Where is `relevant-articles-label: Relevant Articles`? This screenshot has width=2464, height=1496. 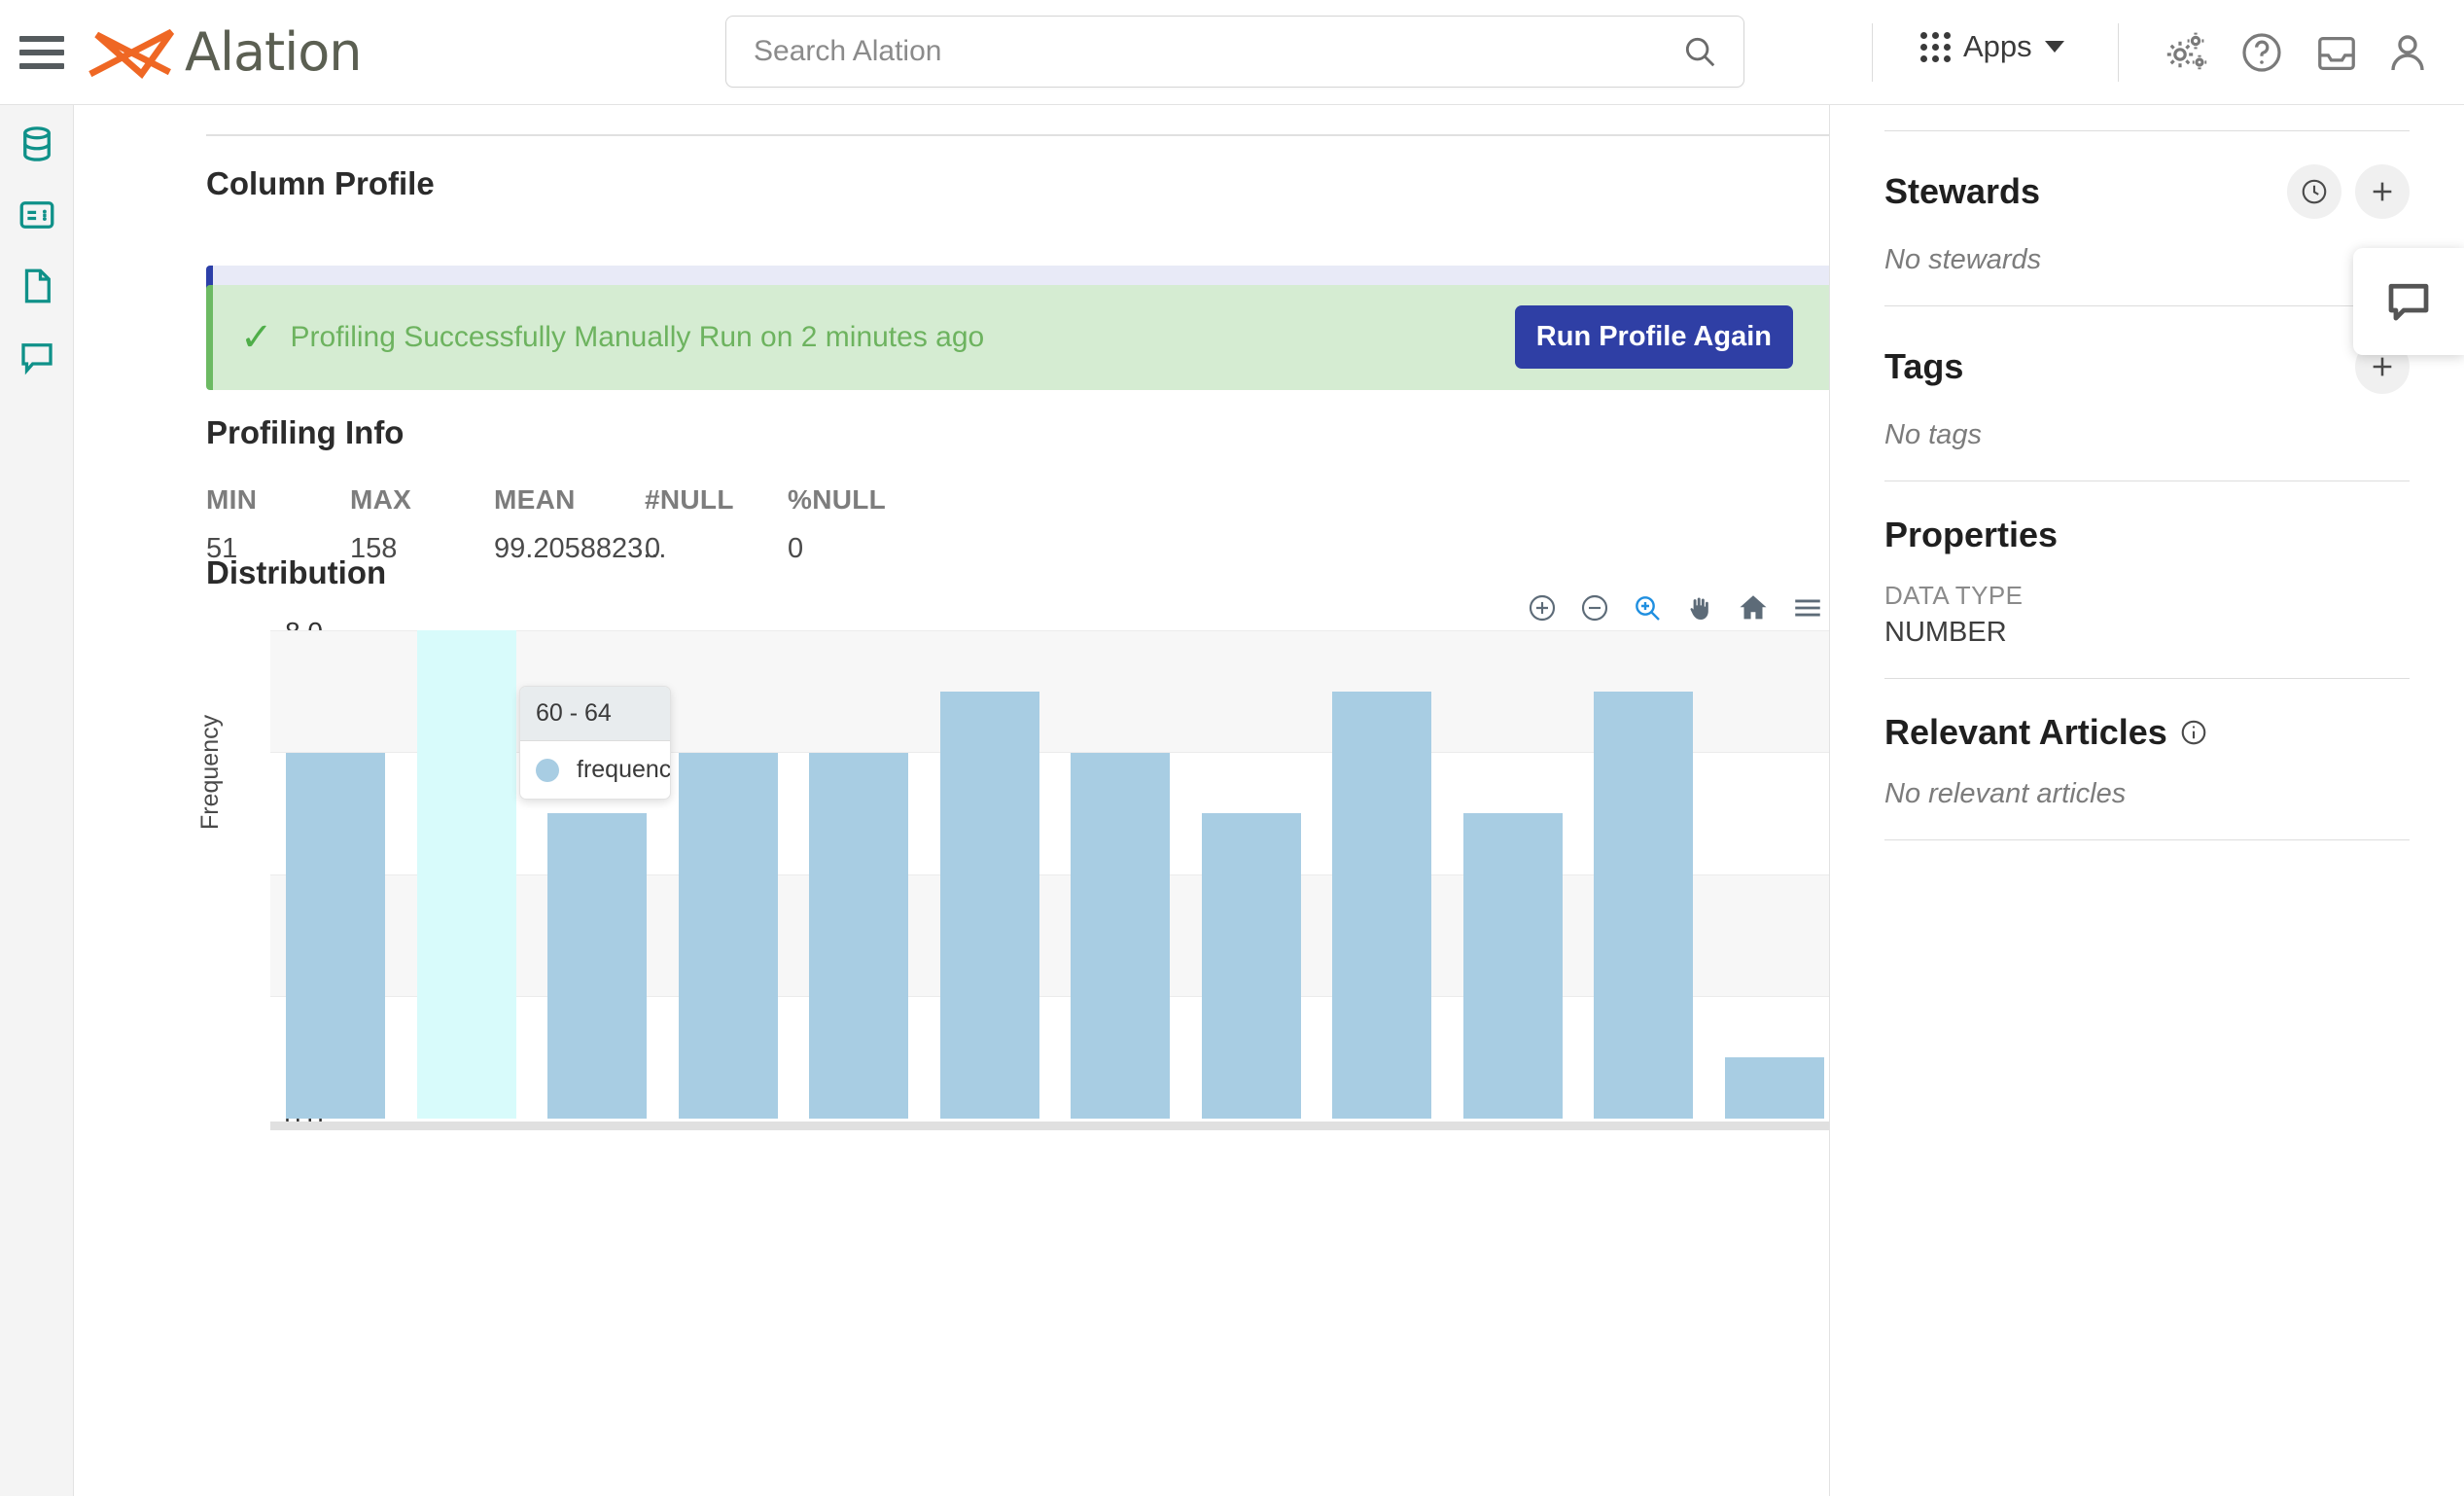 relevant-articles-label: Relevant Articles is located at coordinates (2025, 732).